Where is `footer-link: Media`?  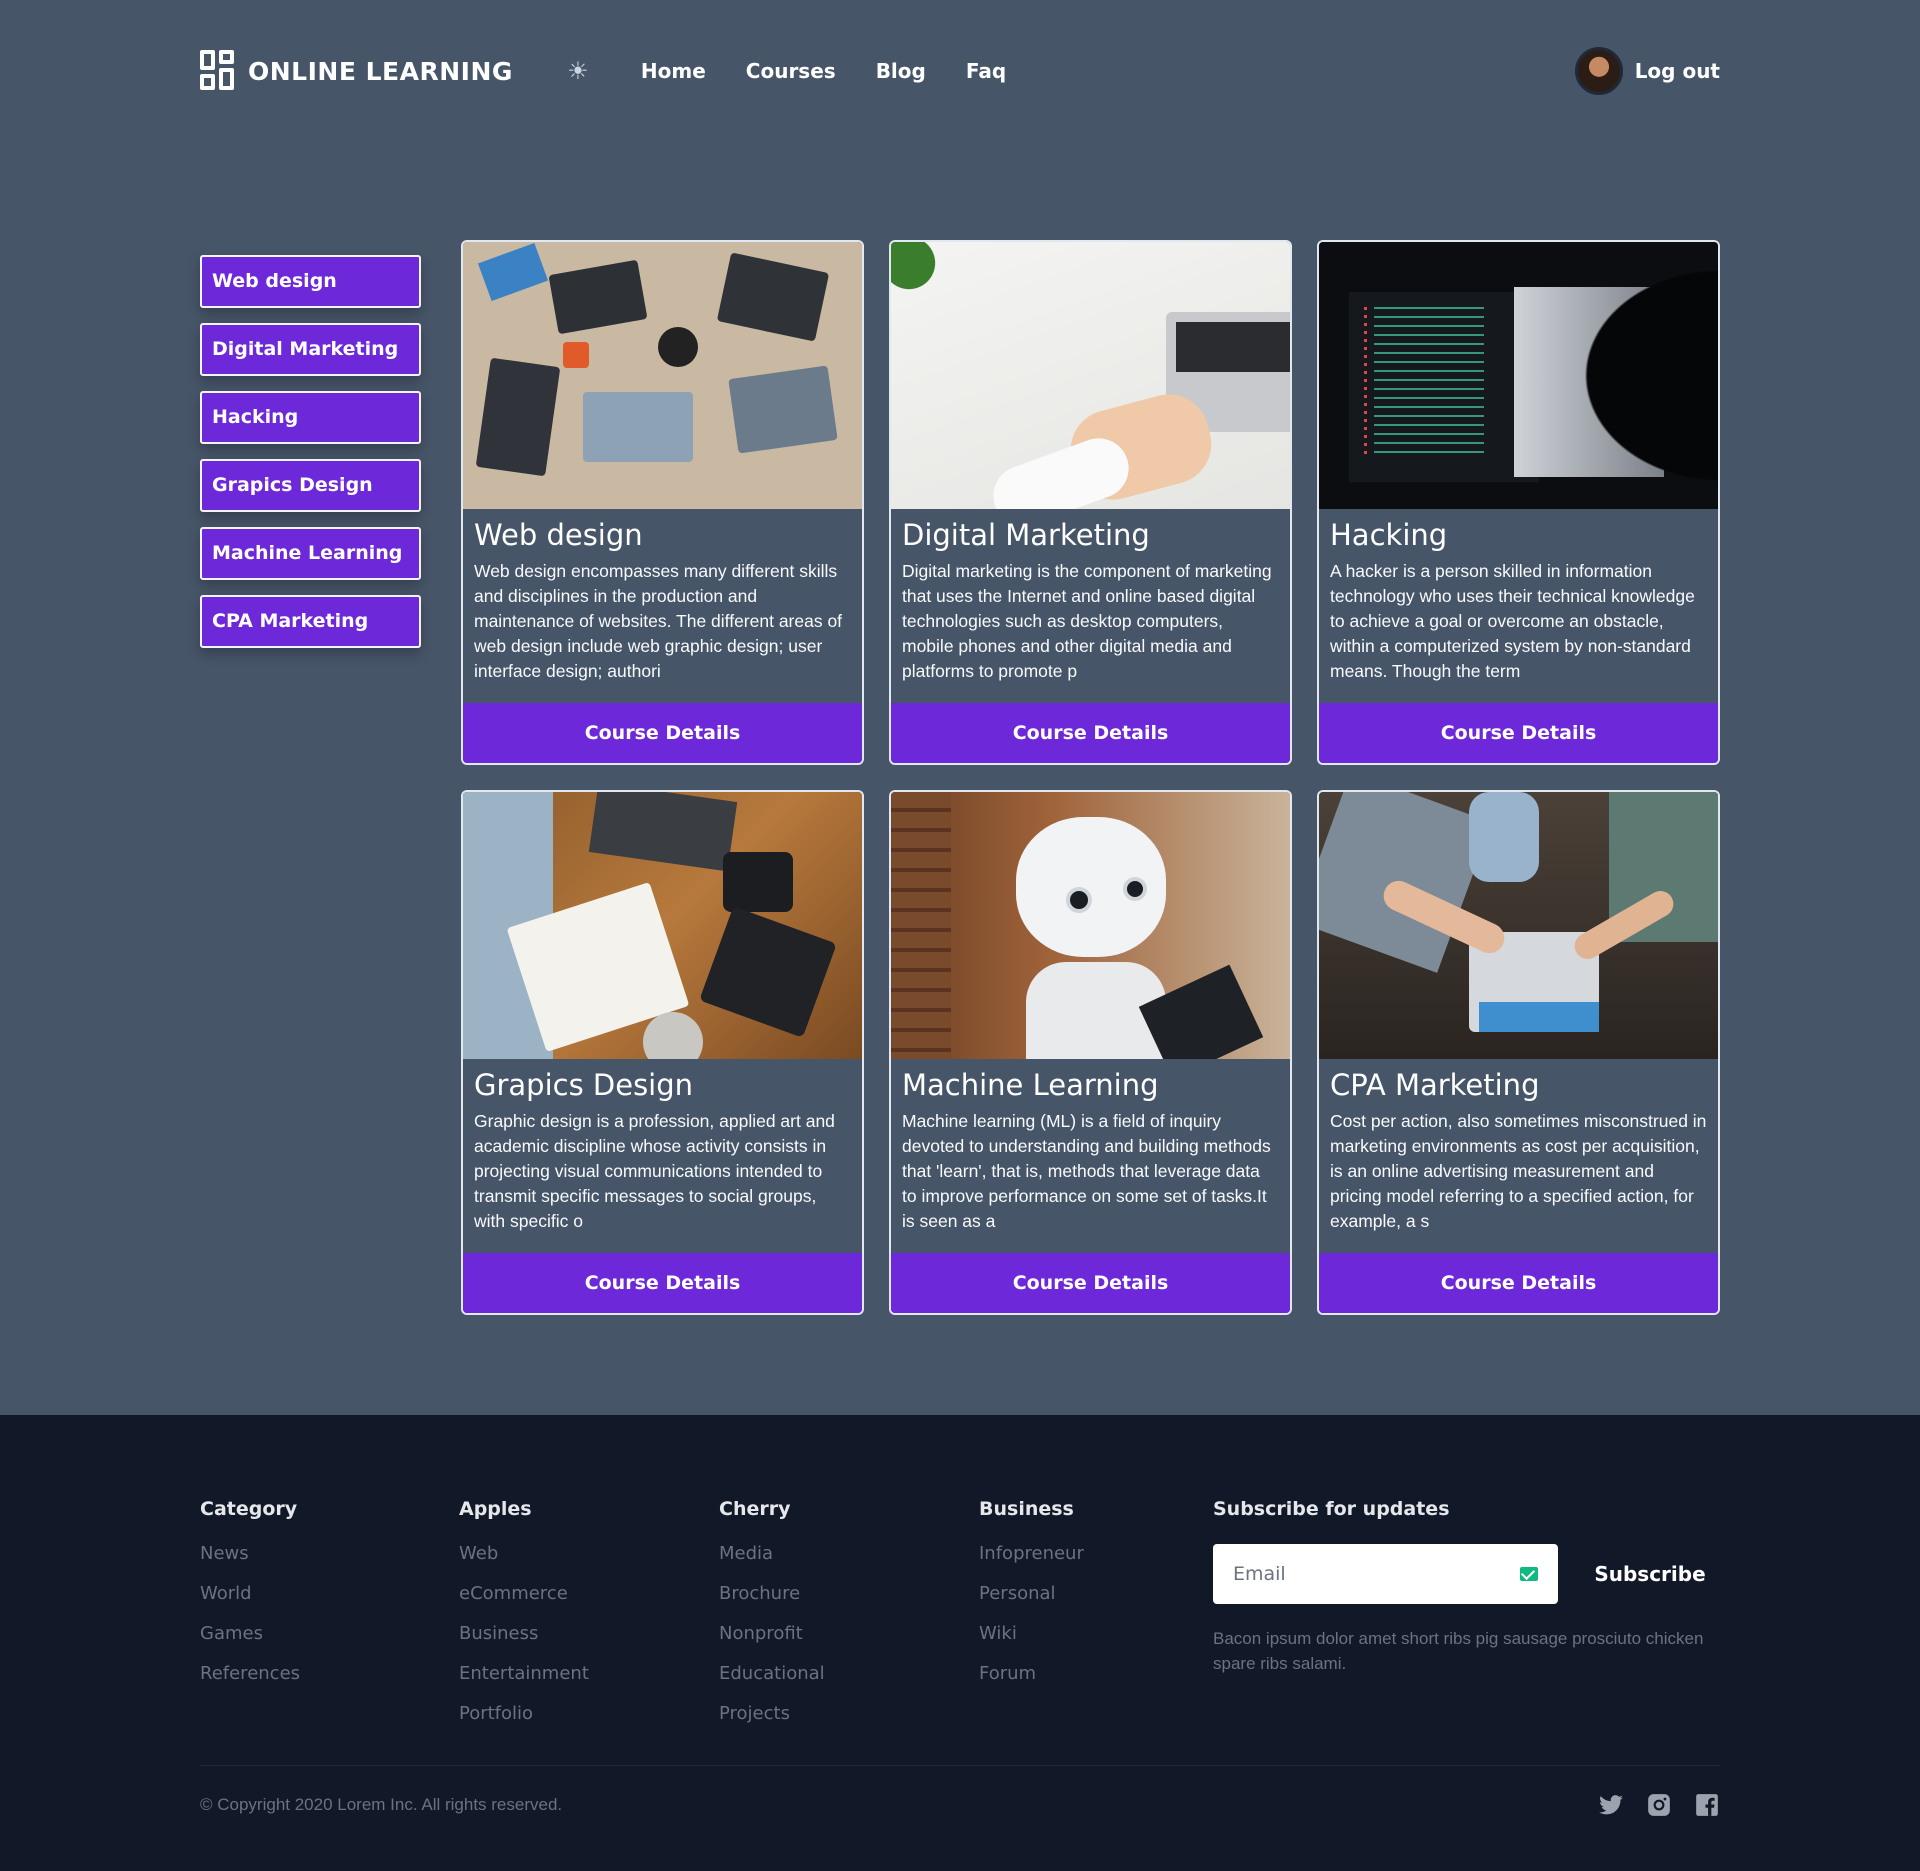 footer-link: Media is located at coordinates (772, 1554).